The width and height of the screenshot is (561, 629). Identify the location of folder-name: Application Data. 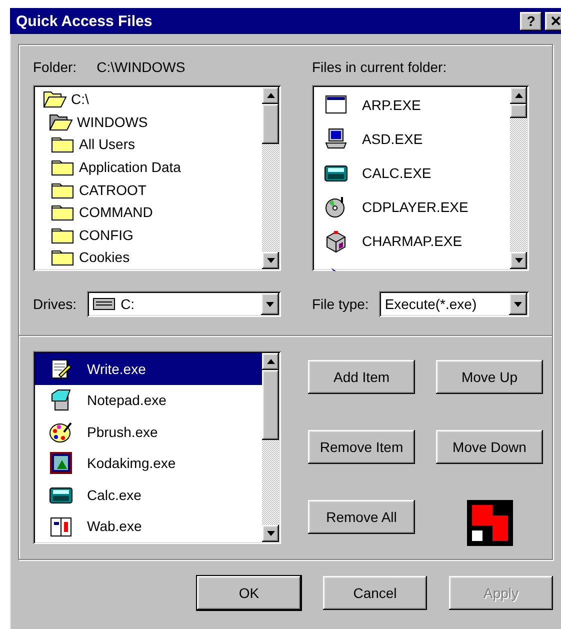
(130, 167).